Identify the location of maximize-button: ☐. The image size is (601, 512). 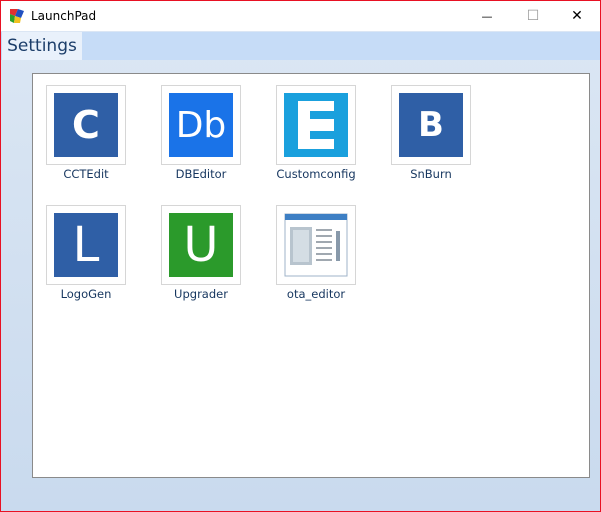
(533, 16).